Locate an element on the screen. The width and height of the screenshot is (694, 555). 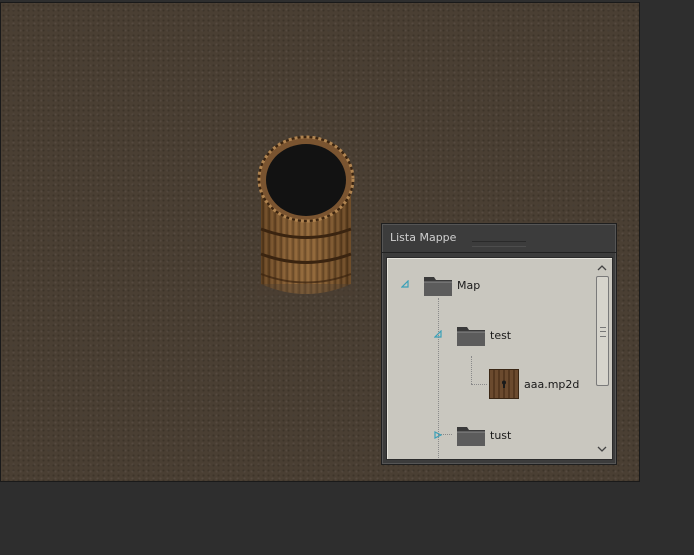
title-groove is located at coordinates (499, 244).